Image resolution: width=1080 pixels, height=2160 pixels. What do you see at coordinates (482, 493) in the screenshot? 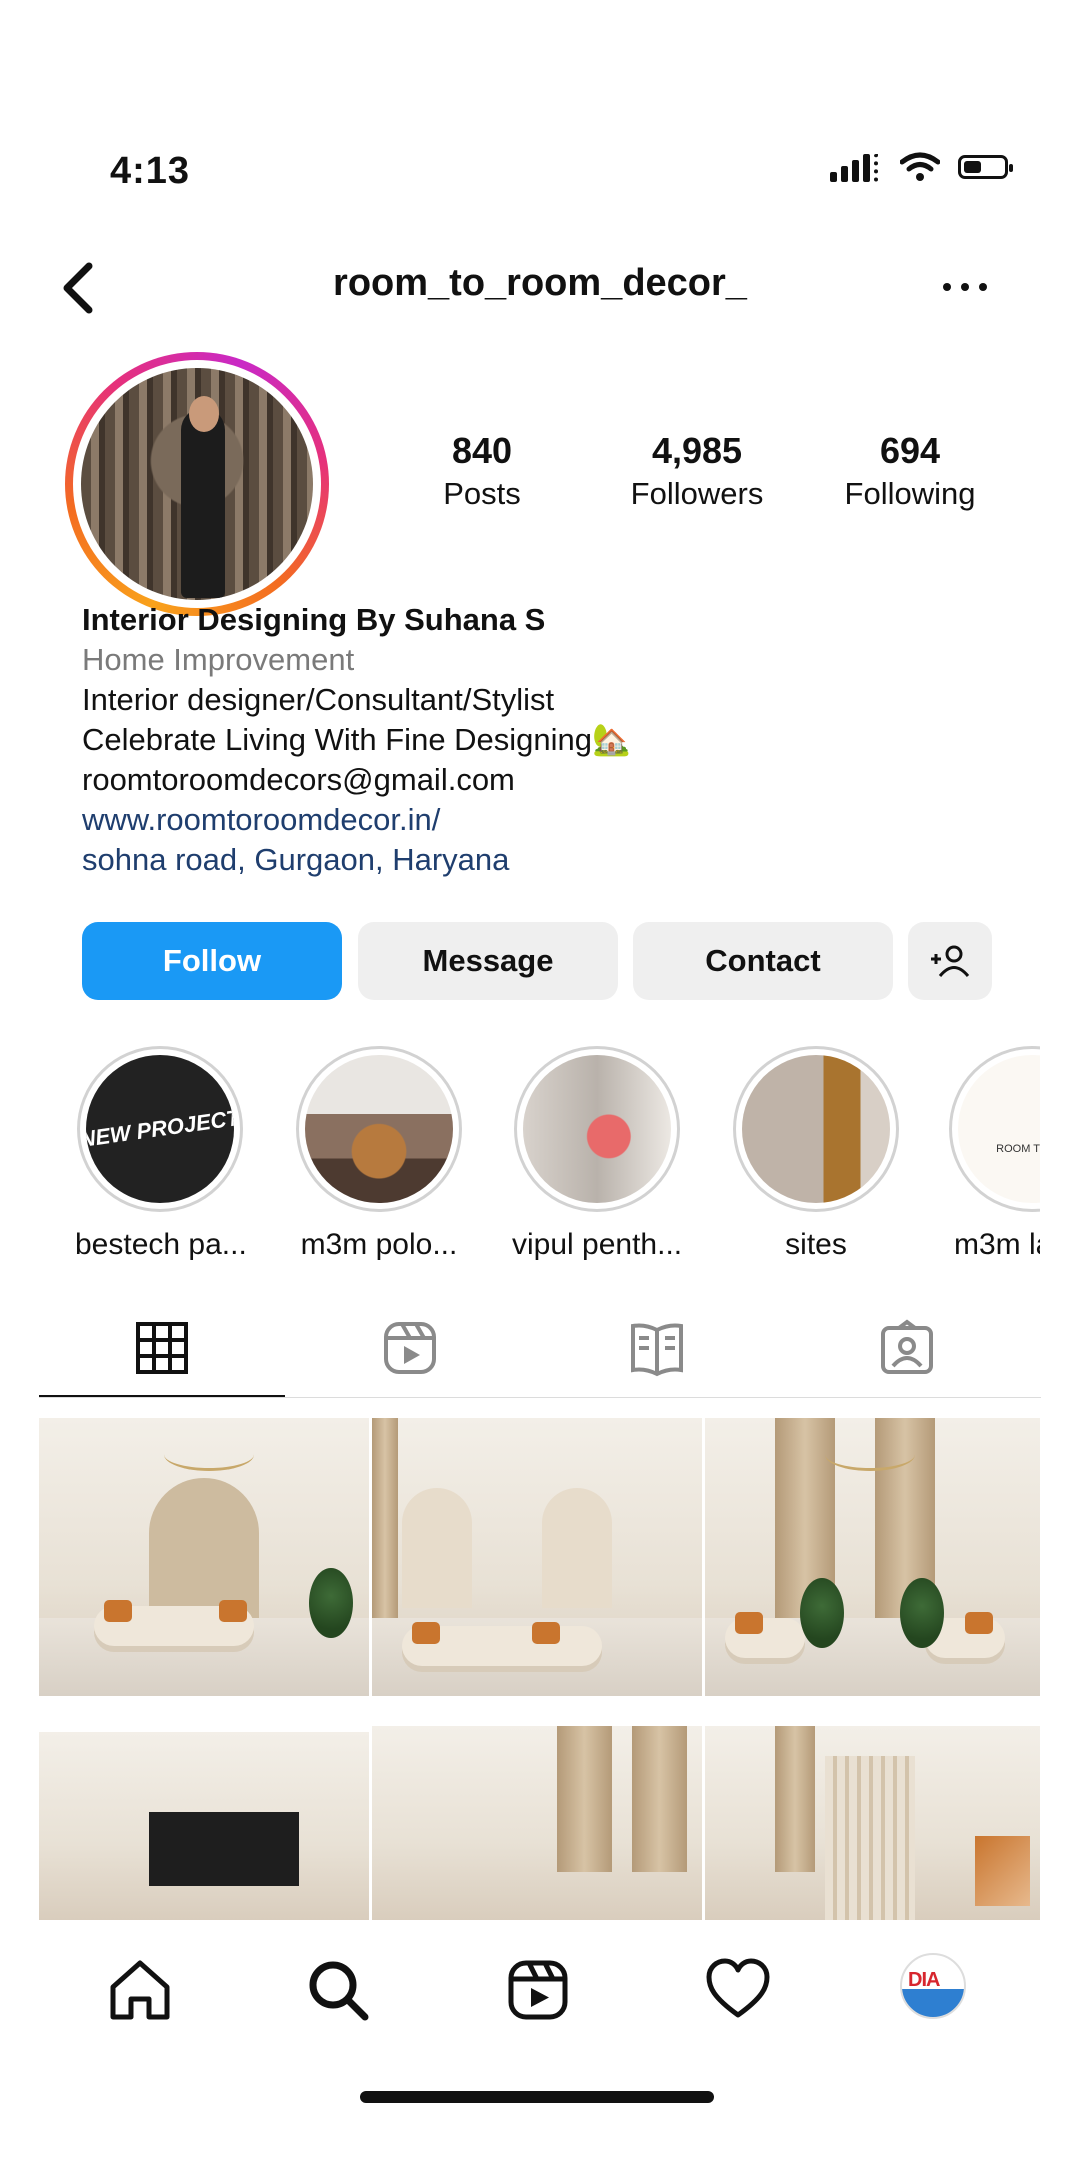
I see `posts-label: Posts` at bounding box center [482, 493].